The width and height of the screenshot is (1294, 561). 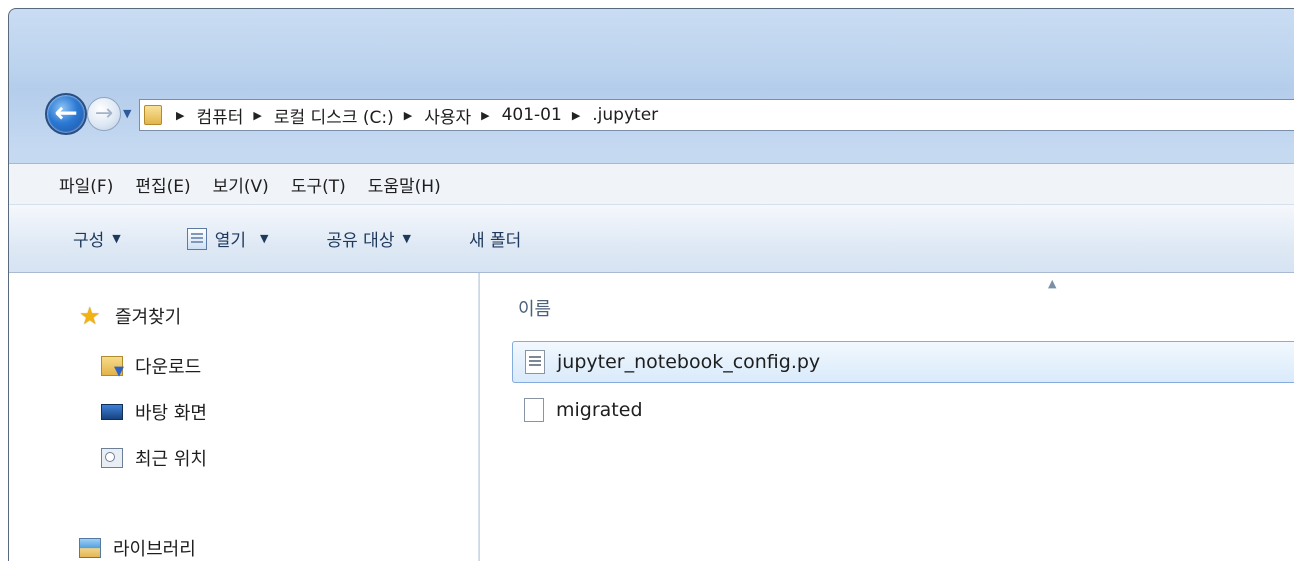 I want to click on new-folder-button: 새 폴더, so click(x=495, y=238).